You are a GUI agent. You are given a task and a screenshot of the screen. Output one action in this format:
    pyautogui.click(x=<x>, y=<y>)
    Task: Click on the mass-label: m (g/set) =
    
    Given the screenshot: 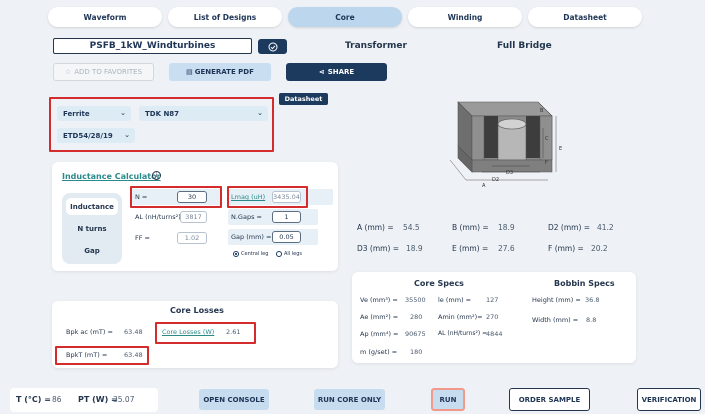 What is the action you would take?
    pyautogui.click(x=379, y=352)
    